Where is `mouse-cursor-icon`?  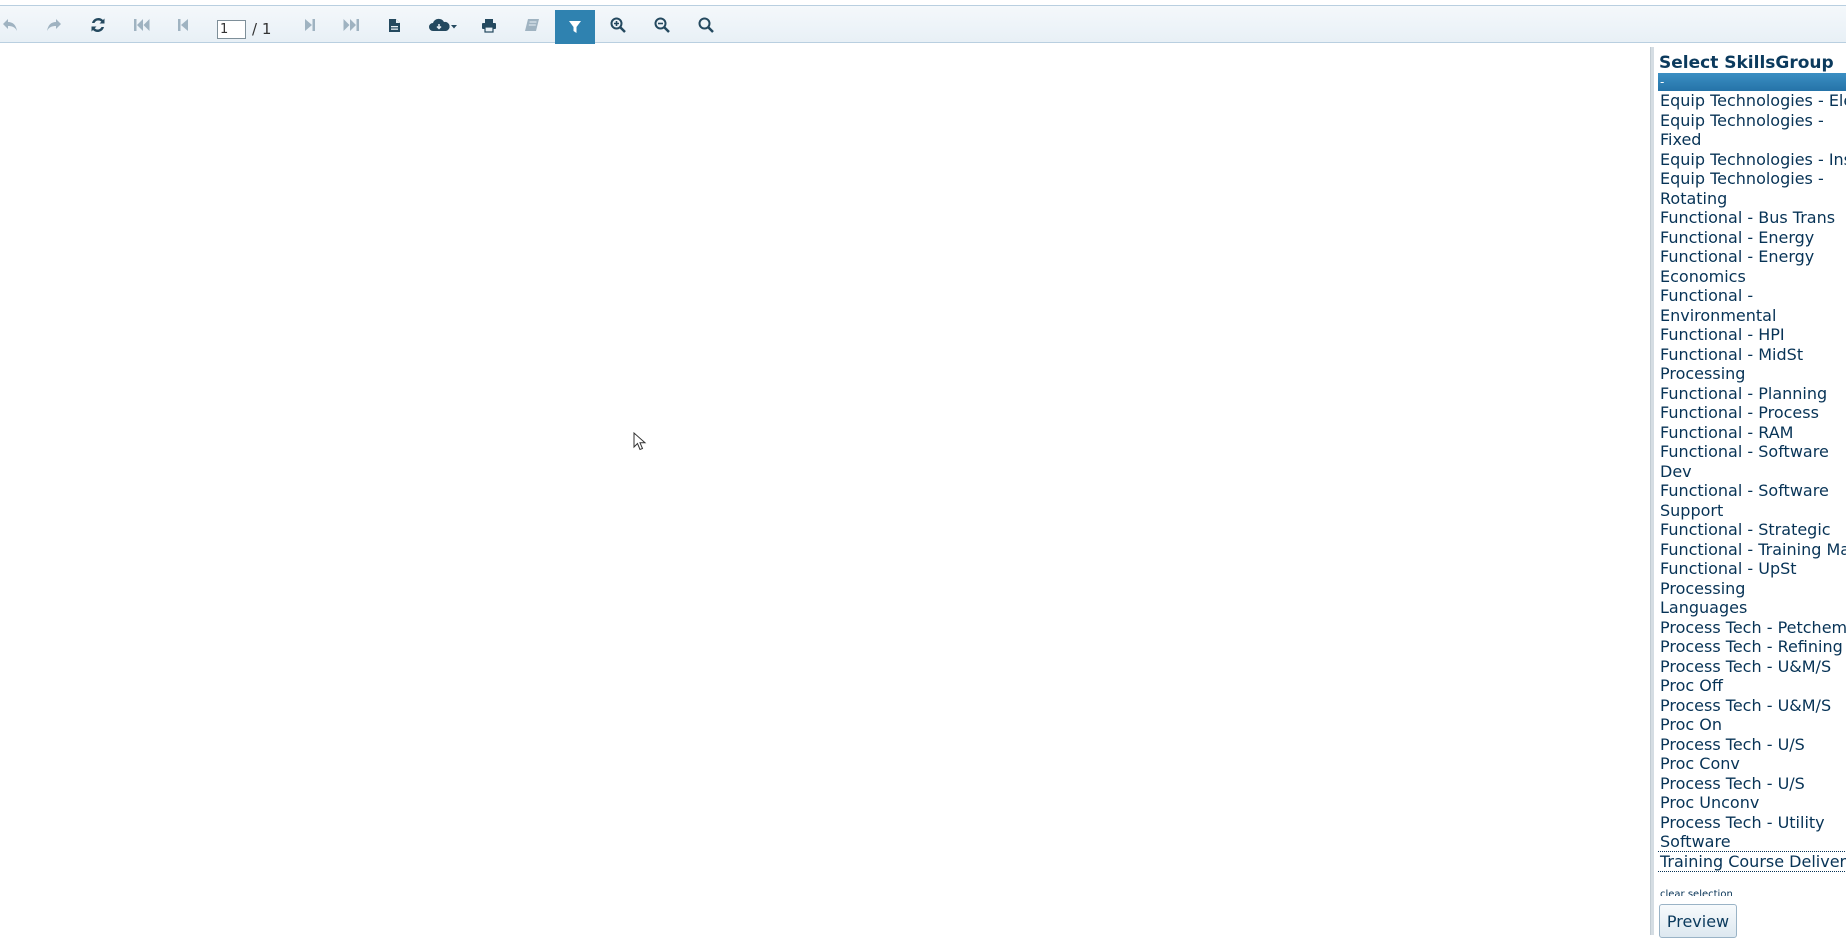 mouse-cursor-icon is located at coordinates (640, 443).